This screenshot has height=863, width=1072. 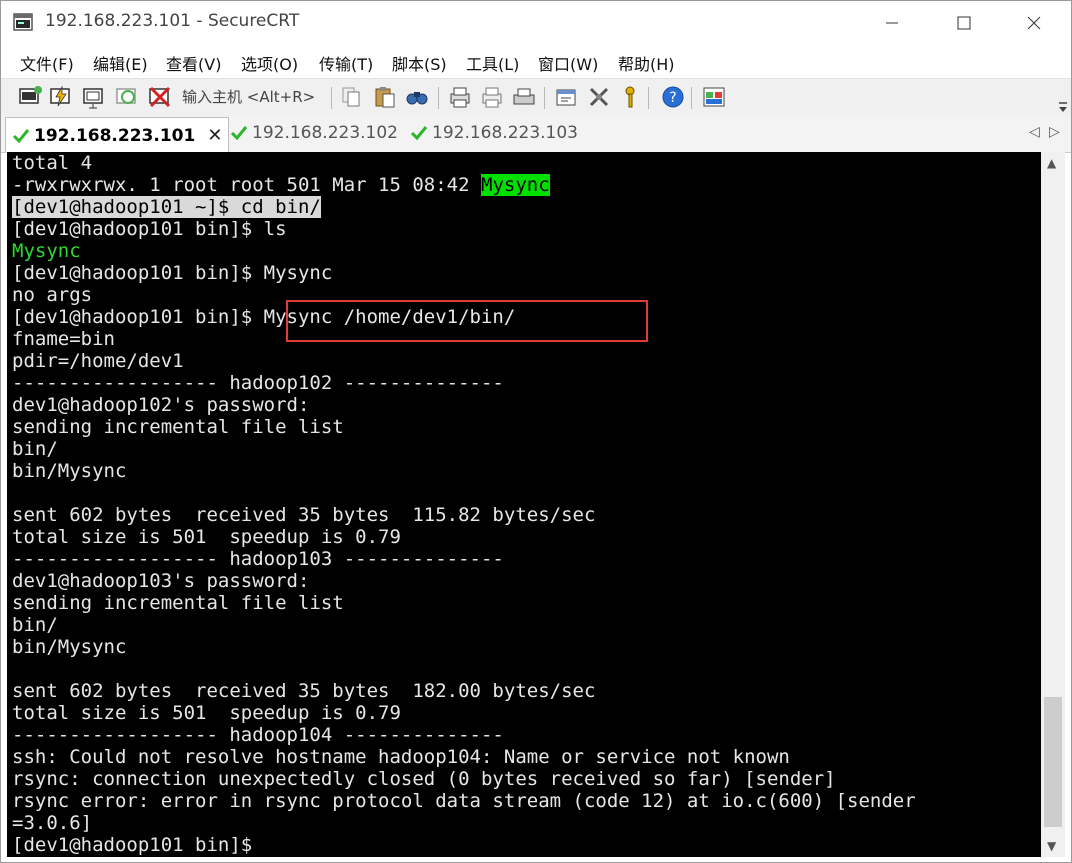 I want to click on print-icon, so click(x=460, y=97).